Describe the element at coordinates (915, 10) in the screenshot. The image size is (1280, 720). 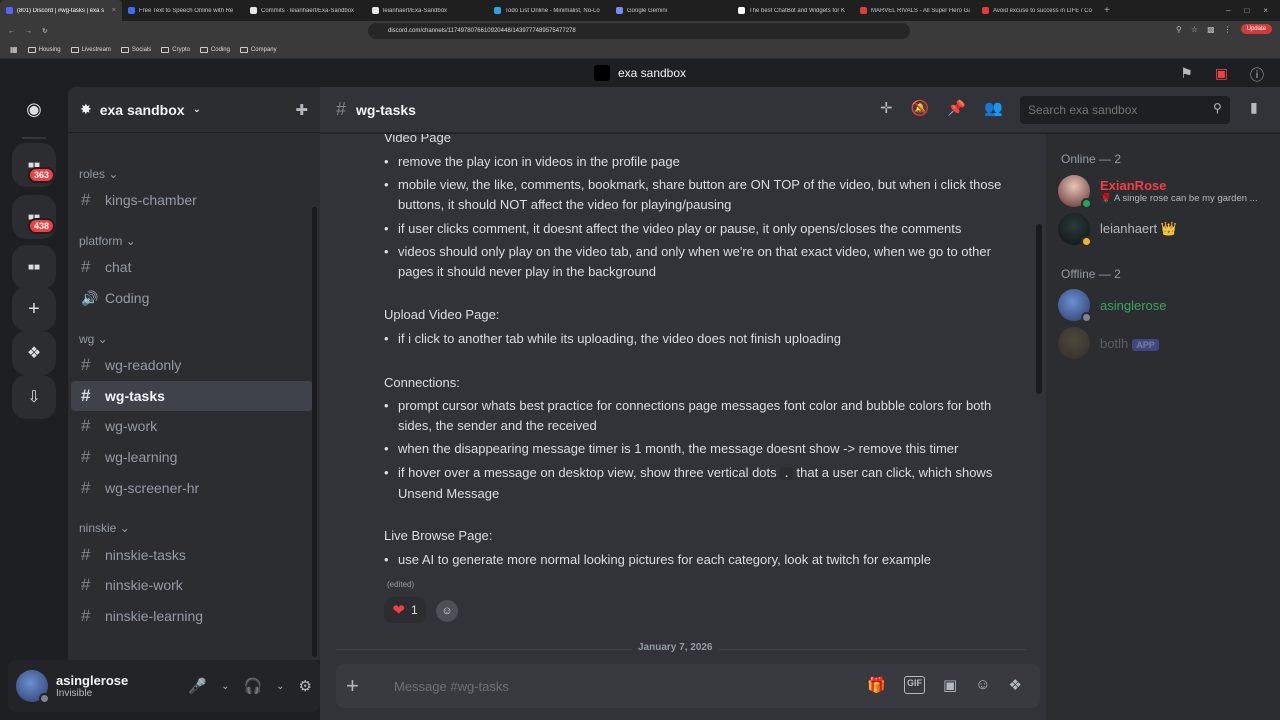
I see `browser-tab: MARVEL RIVALS - All Super Hero Ga` at that location.